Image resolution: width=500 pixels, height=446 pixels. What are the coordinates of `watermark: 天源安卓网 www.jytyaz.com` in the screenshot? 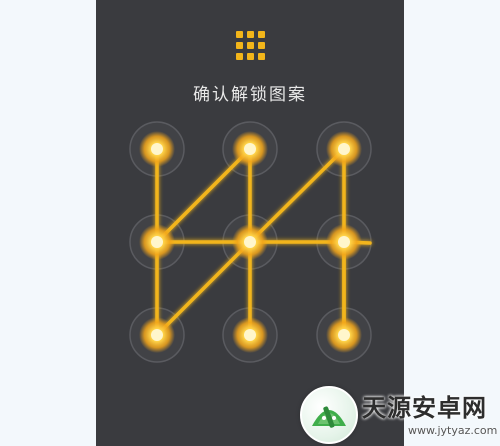 It's located at (399, 414).